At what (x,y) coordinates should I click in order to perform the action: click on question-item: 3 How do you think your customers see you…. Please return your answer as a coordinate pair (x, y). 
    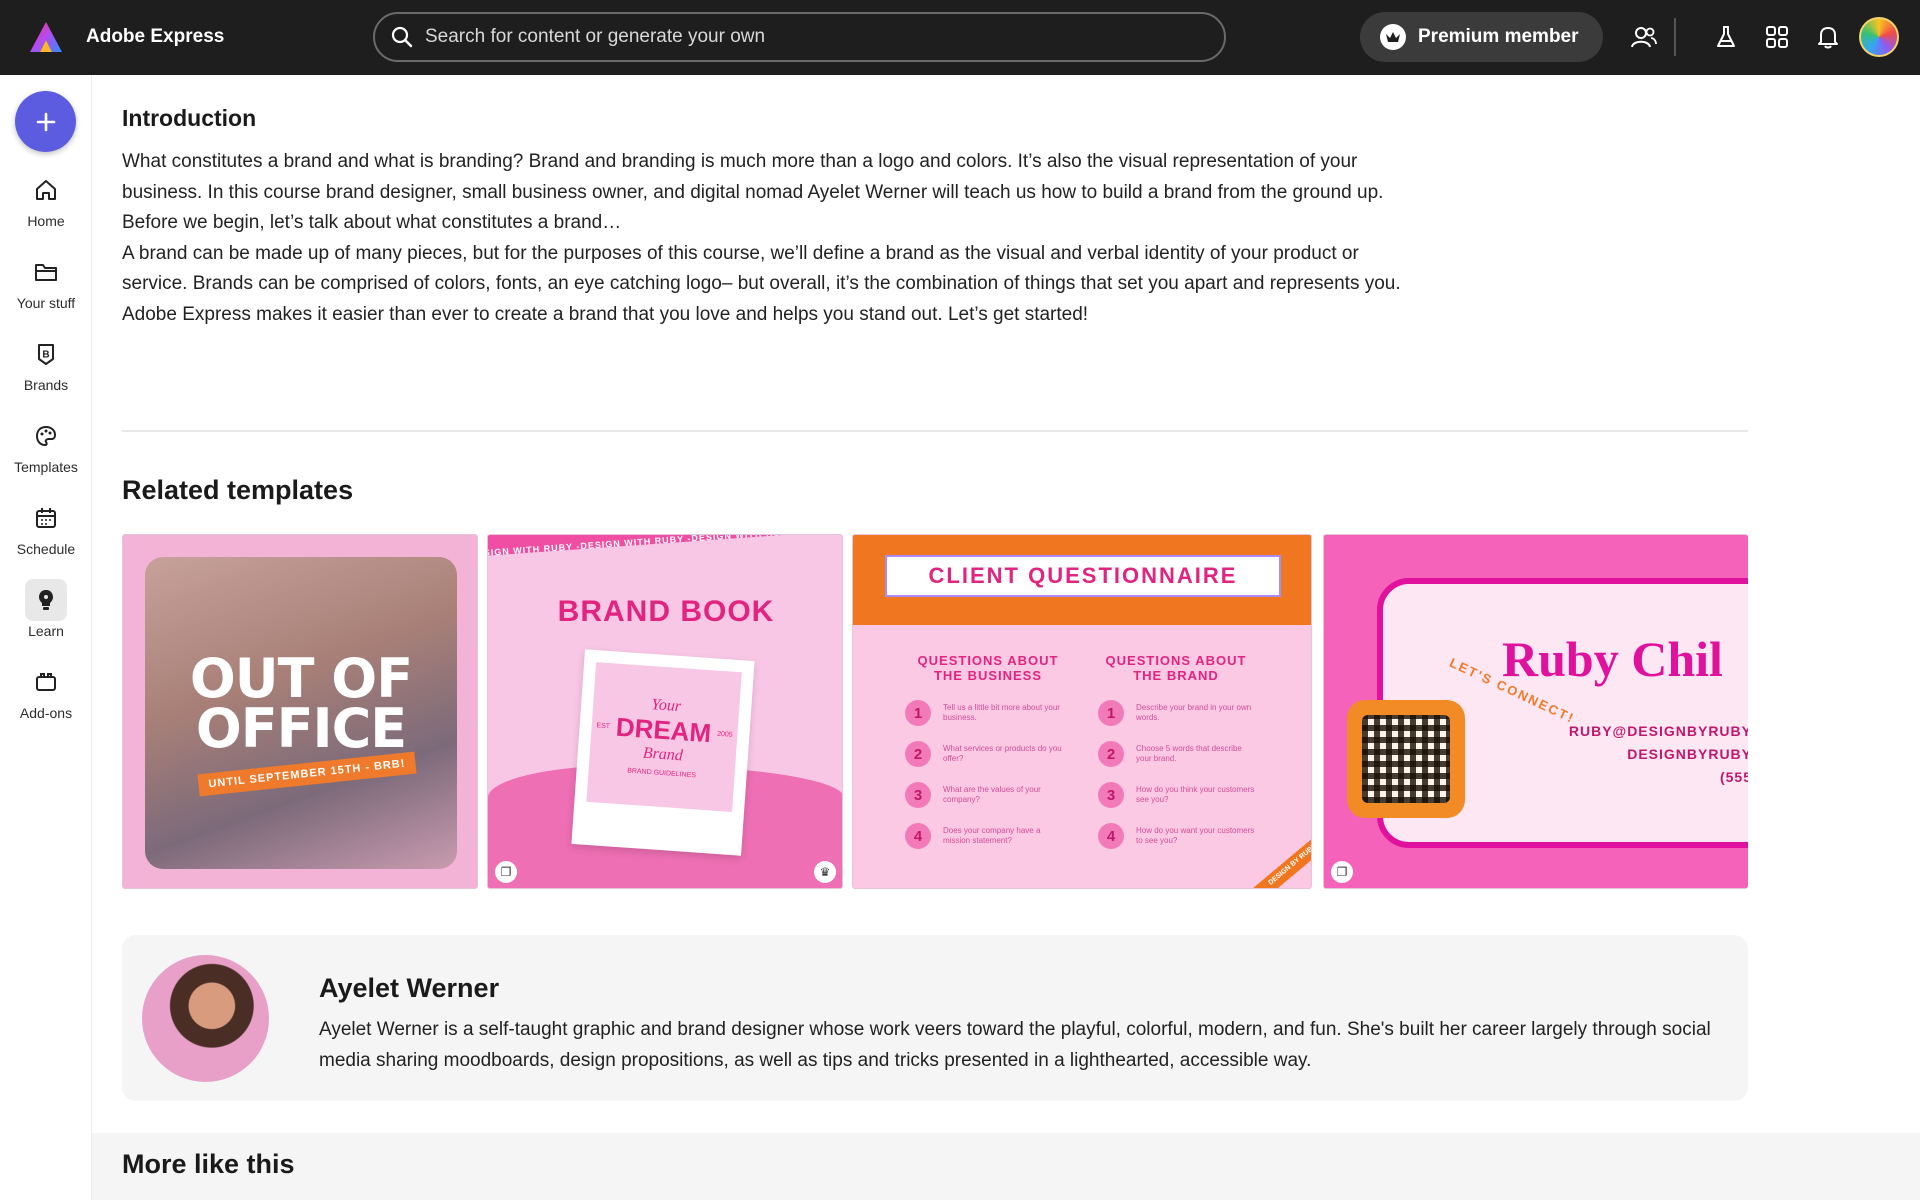
    Looking at the image, I should click on (1177, 795).